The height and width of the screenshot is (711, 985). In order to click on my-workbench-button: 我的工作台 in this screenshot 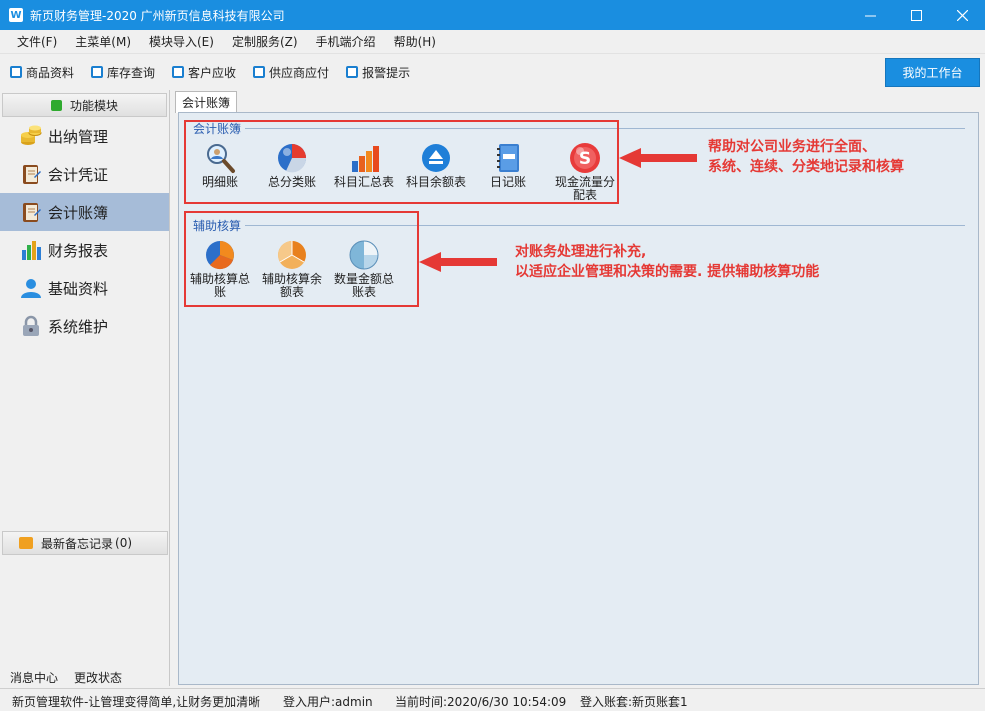, I will do `click(932, 72)`.